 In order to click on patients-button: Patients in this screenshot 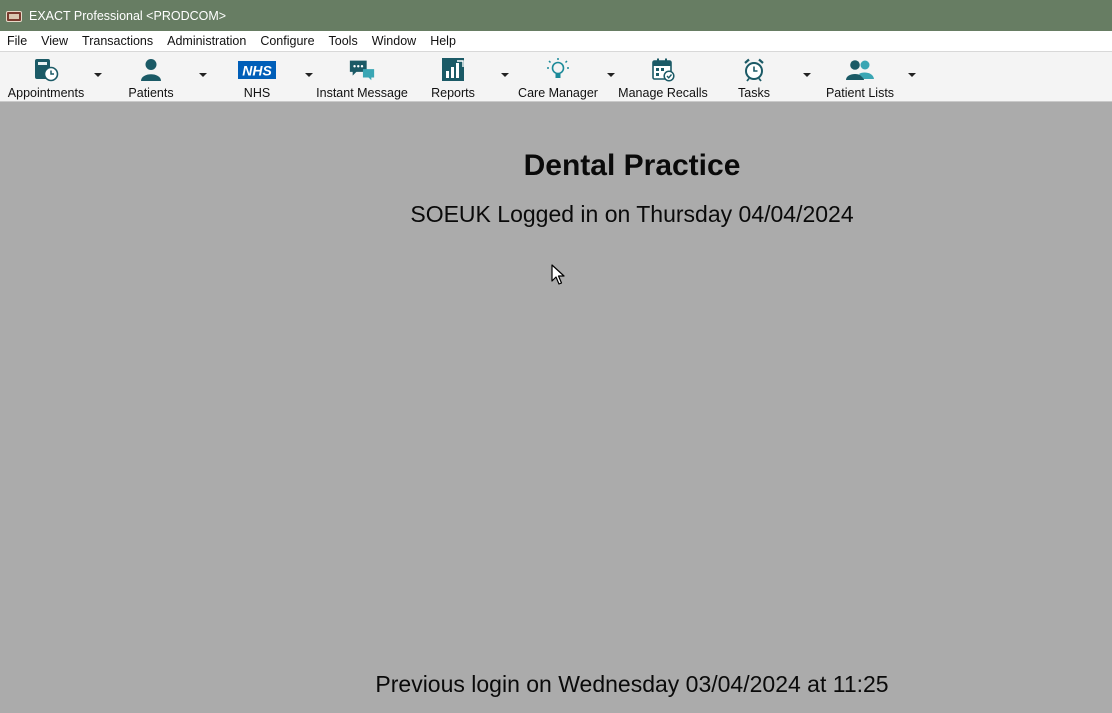, I will do `click(151, 77)`.